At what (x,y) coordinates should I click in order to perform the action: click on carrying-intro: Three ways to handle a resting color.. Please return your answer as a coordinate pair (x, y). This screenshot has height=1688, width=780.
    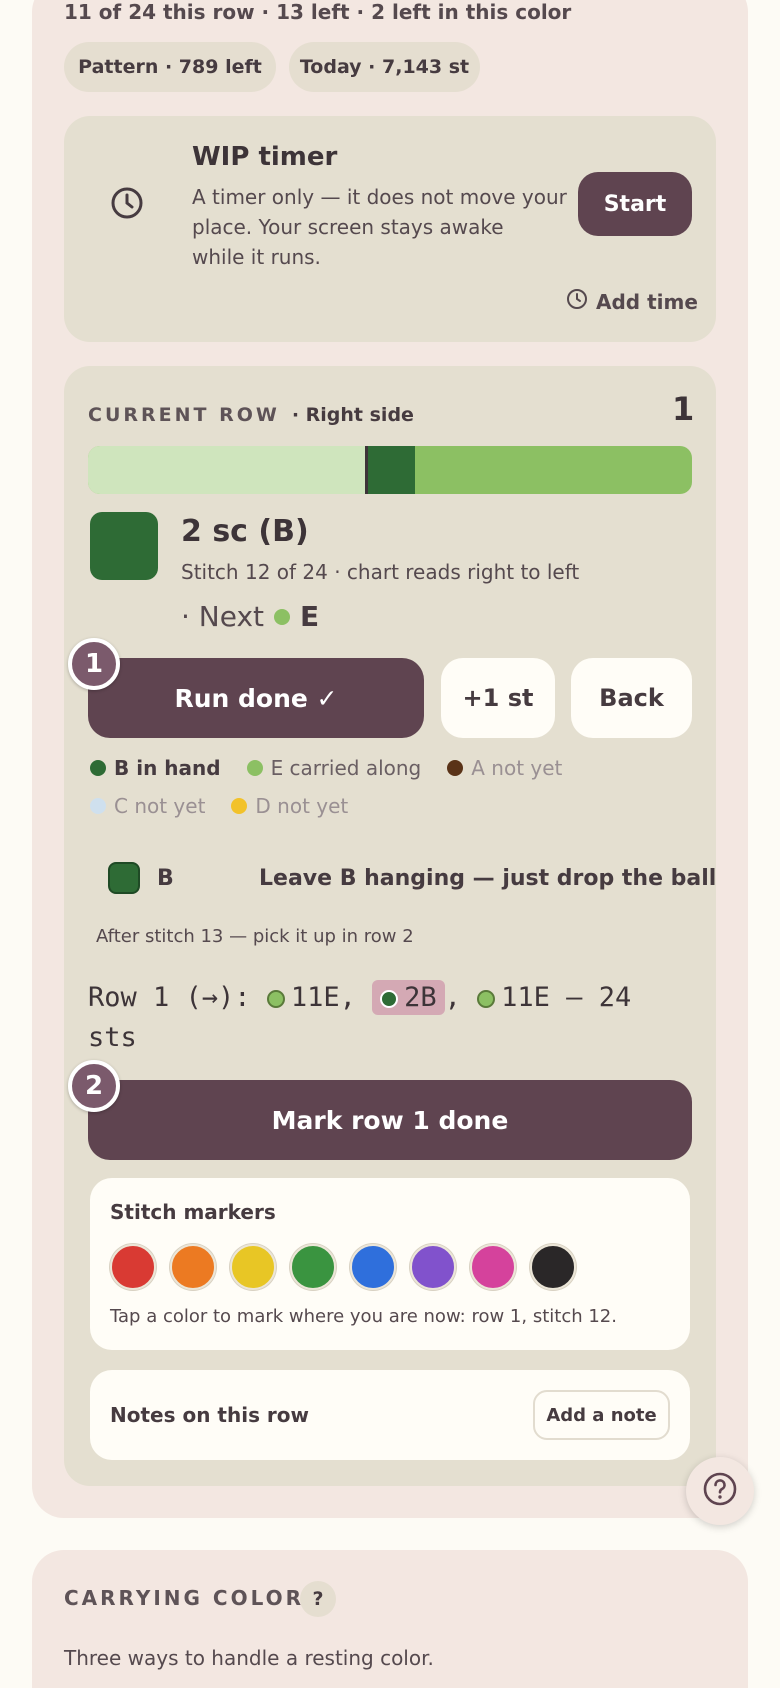
    Looking at the image, I should click on (249, 1658).